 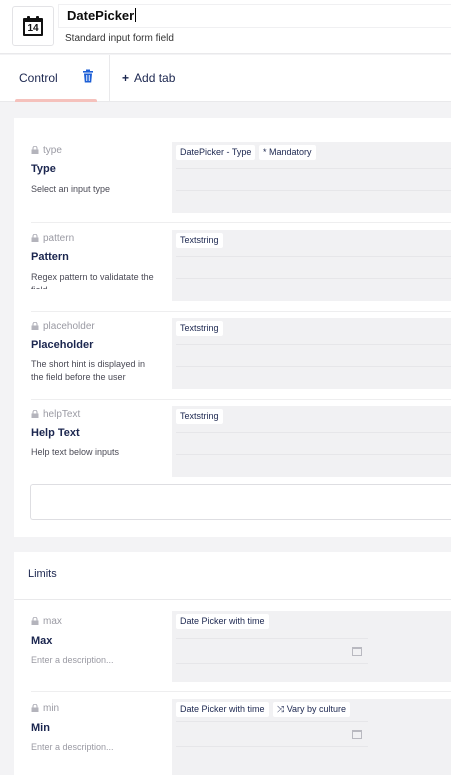 What do you see at coordinates (126, 78) in the screenshot?
I see `plus-icon: +` at bounding box center [126, 78].